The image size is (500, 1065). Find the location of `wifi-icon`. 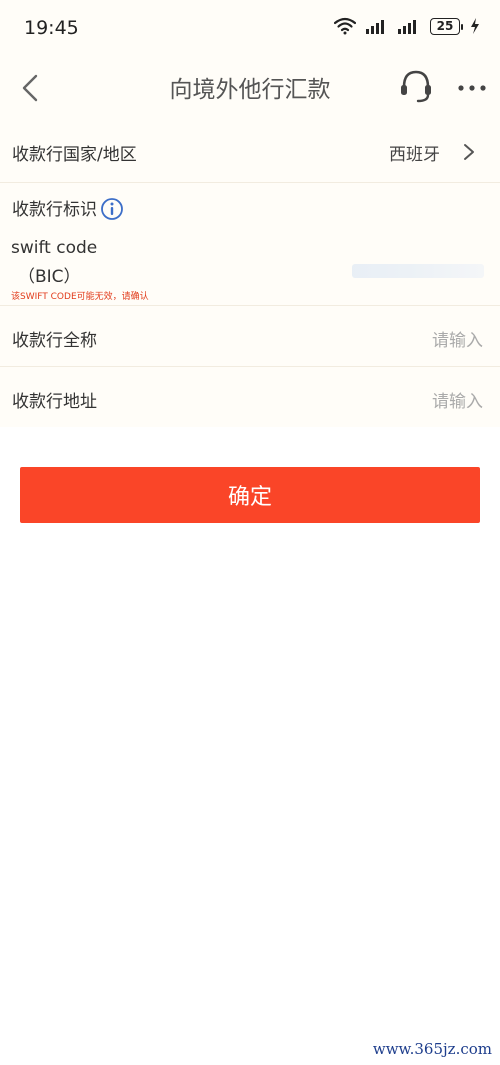

wifi-icon is located at coordinates (345, 26).